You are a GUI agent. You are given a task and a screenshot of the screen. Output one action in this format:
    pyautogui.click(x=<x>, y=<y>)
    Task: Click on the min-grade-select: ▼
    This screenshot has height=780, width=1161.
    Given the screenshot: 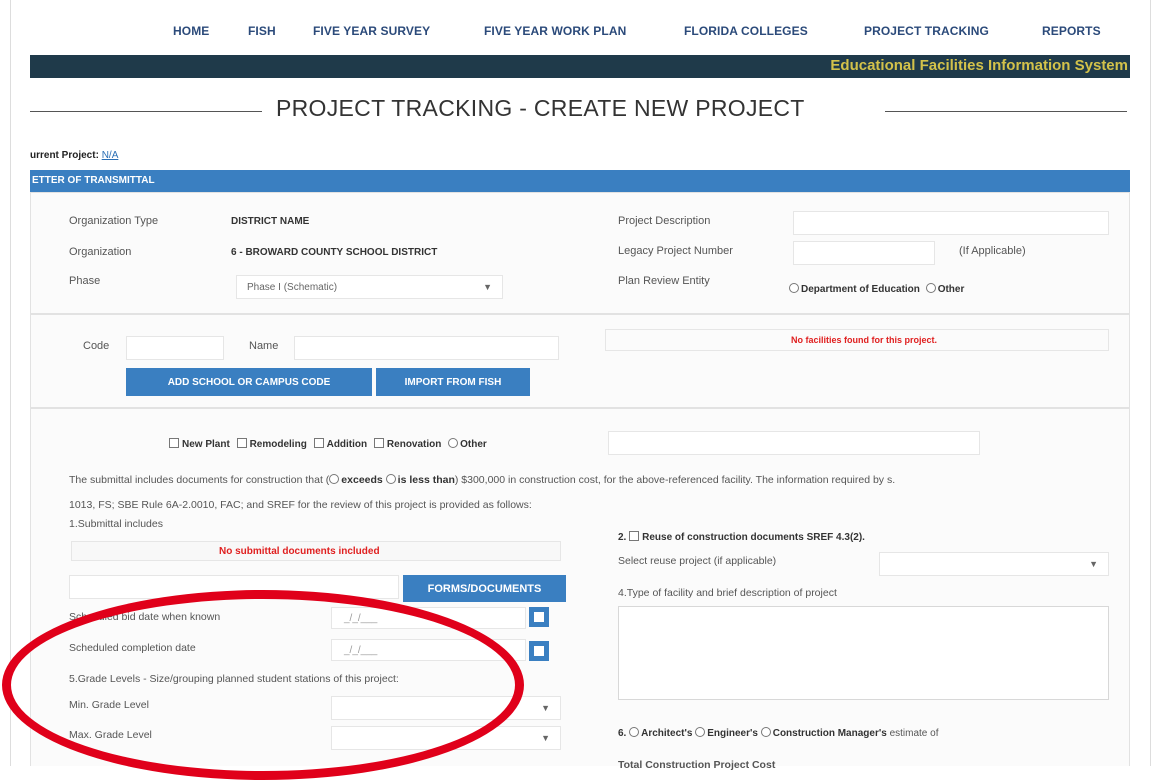 What is the action you would take?
    pyautogui.click(x=446, y=708)
    